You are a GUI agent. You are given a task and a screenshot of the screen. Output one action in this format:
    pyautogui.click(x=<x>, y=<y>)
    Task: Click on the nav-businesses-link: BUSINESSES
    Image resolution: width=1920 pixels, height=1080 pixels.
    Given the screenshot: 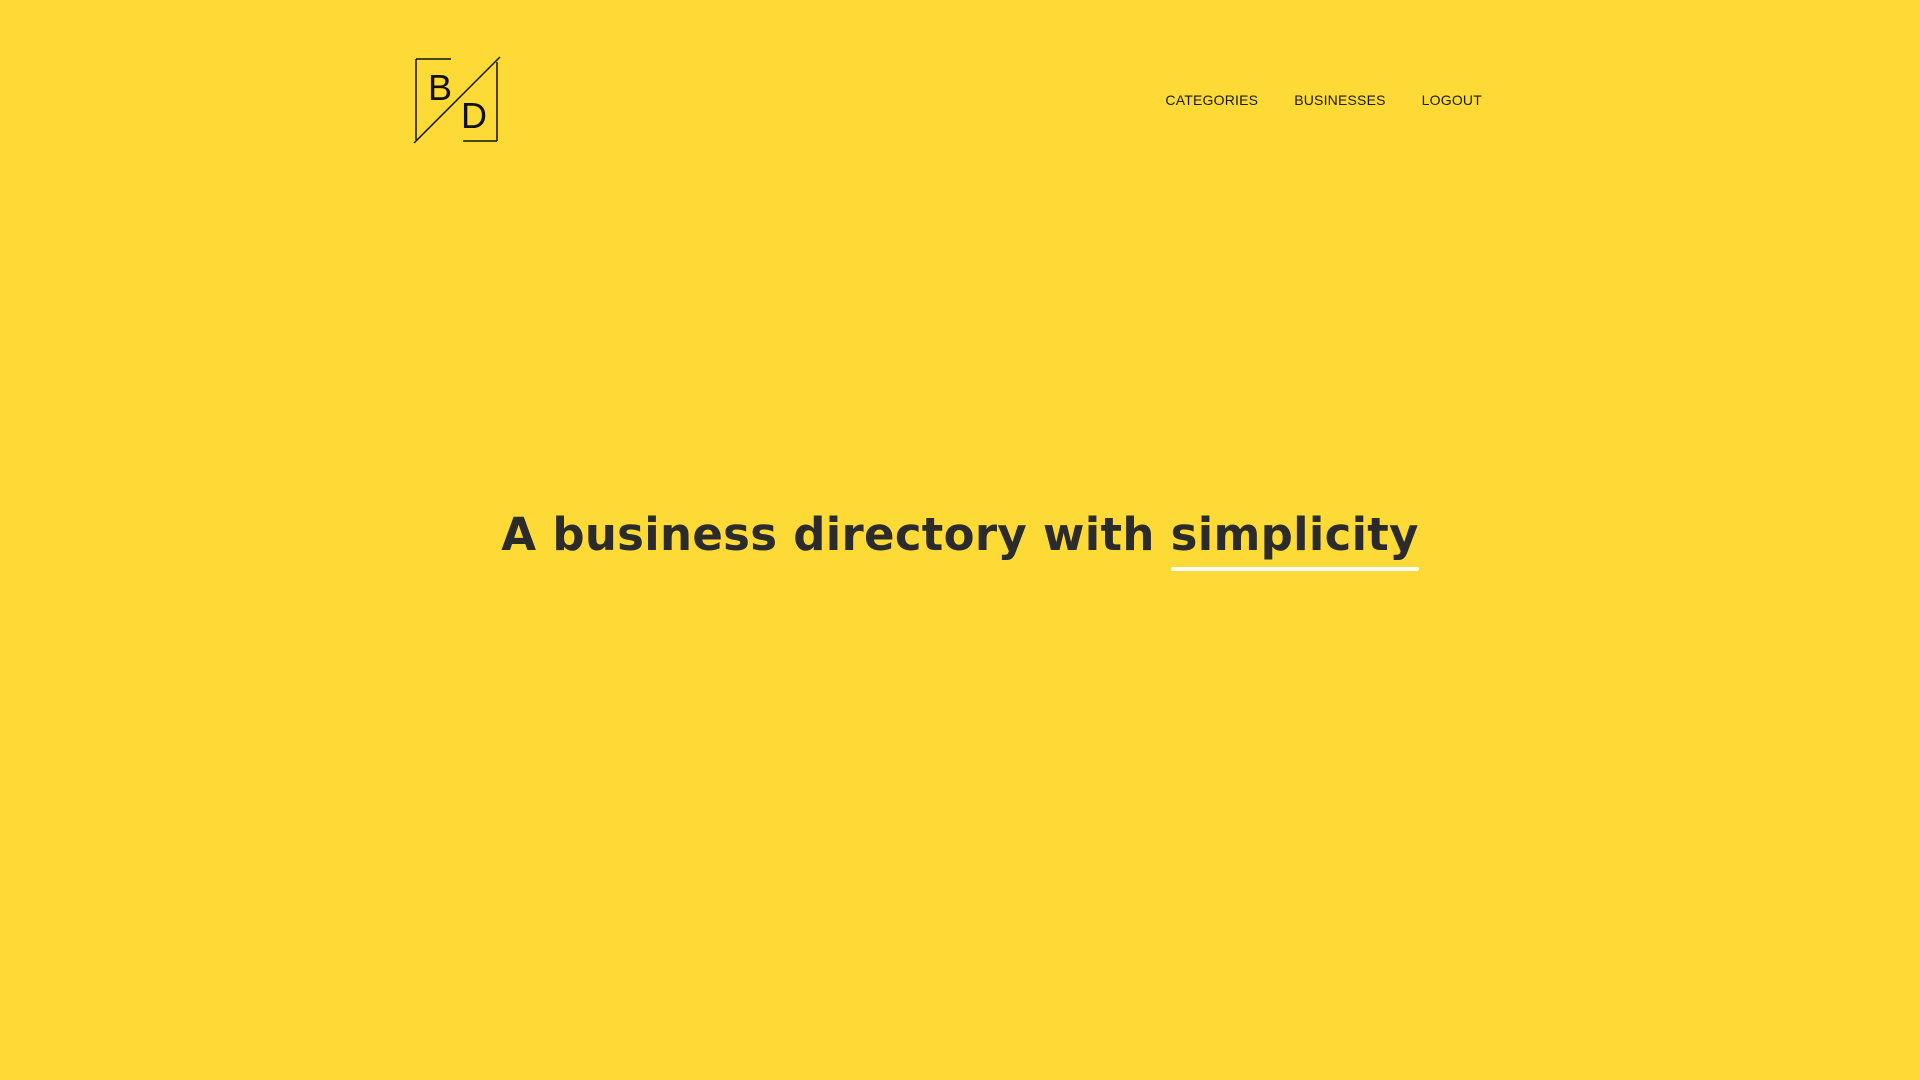 What is the action you would take?
    pyautogui.click(x=1339, y=100)
    